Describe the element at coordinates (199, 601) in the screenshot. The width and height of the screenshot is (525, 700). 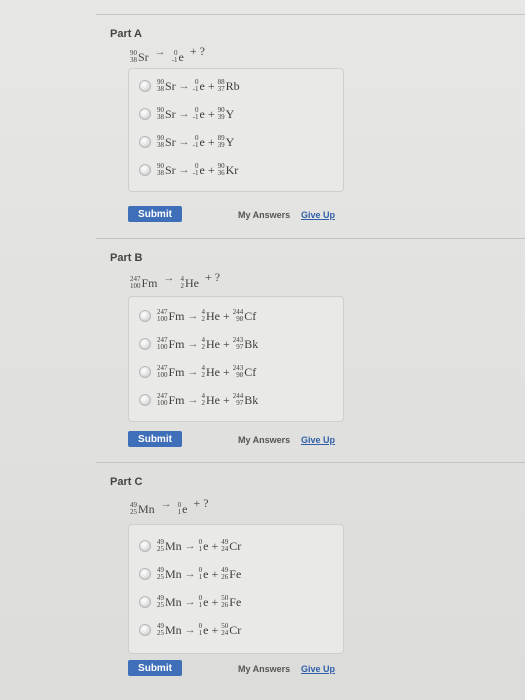
I see `choice-equation: 49 25 Mn → 01e + 50 26 Fe` at that location.